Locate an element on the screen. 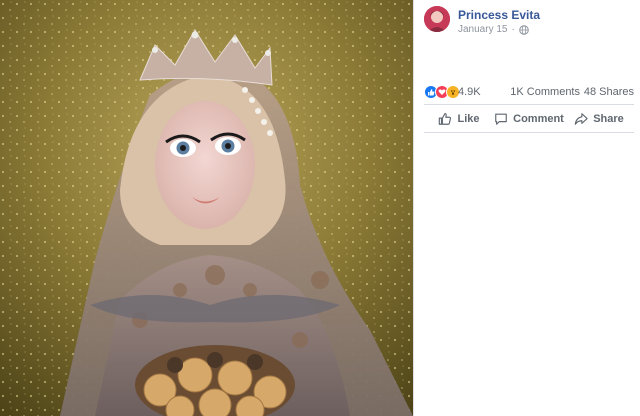 Image resolution: width=640 pixels, height=416 pixels. reaction-icons is located at coordinates (442, 92).